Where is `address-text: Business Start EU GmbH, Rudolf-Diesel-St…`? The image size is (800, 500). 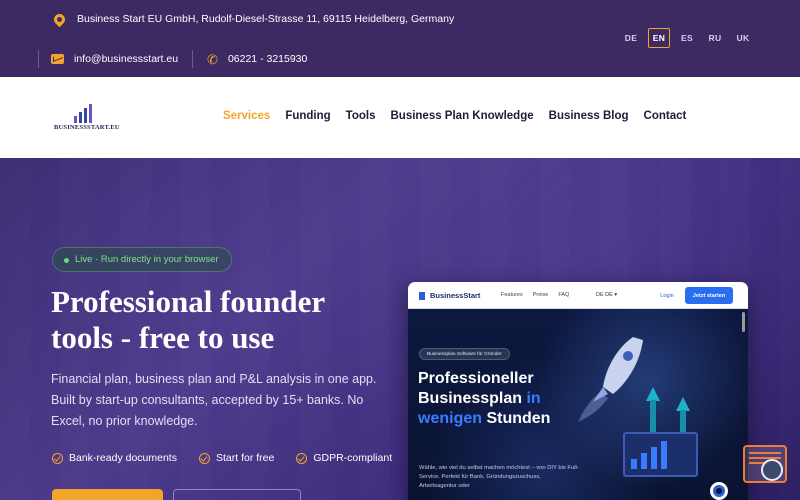 address-text: Business Start EU GmbH, Rudolf-Diesel-St… is located at coordinates (266, 19).